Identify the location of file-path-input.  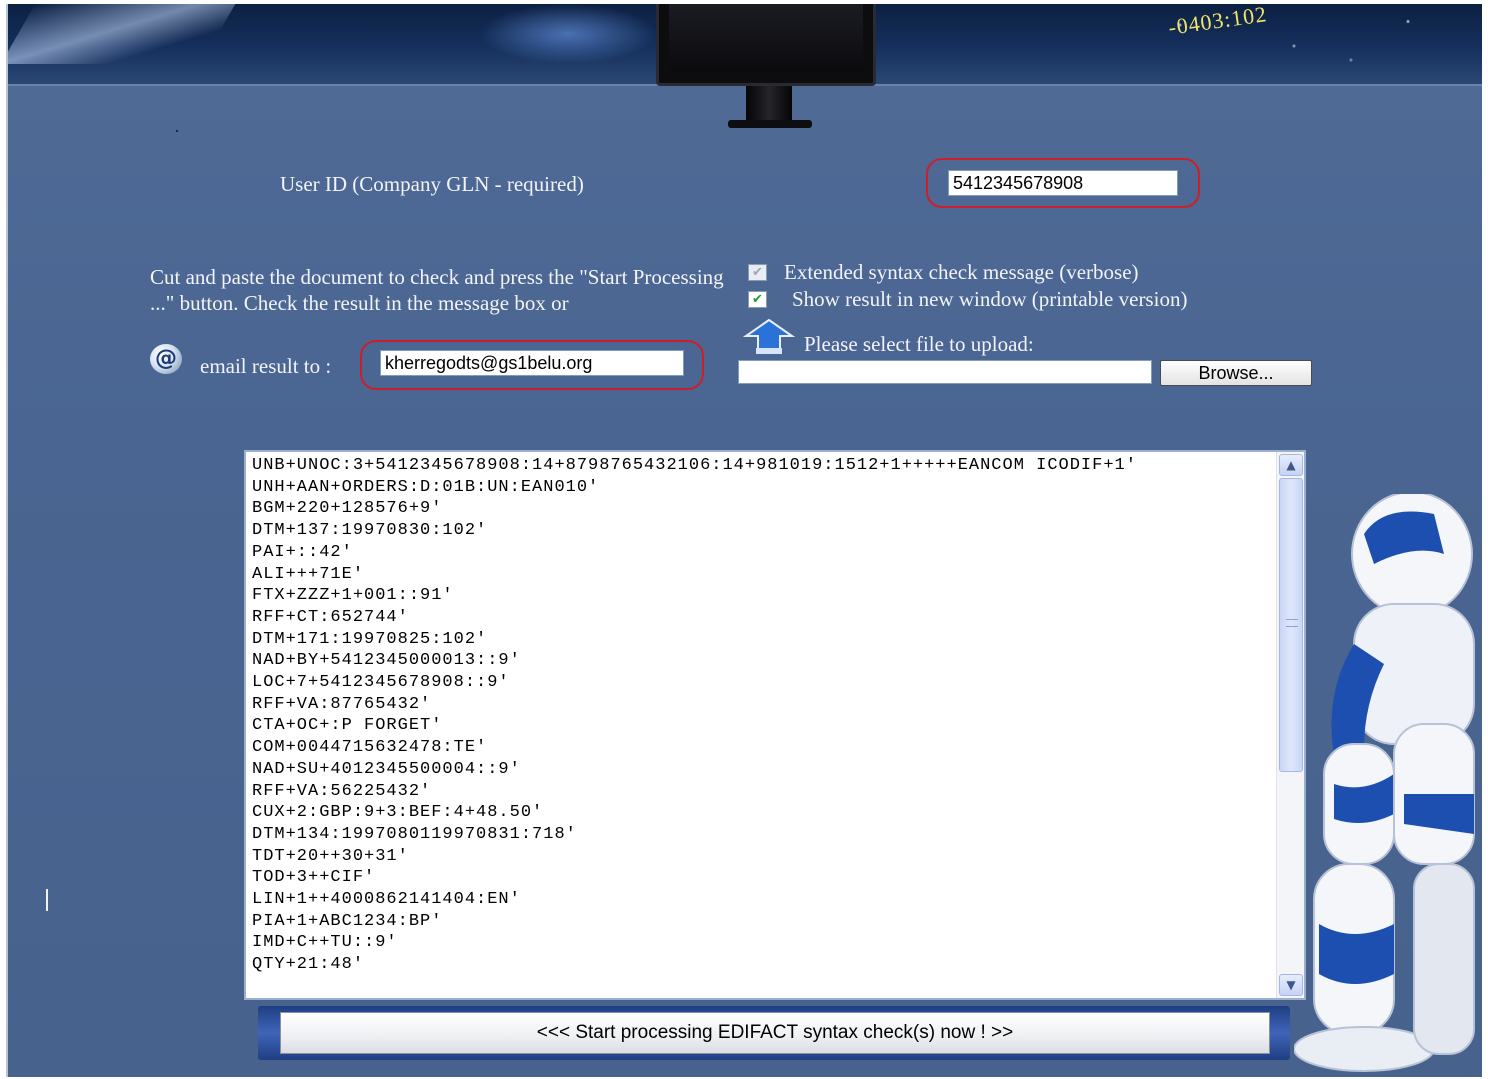
(945, 372).